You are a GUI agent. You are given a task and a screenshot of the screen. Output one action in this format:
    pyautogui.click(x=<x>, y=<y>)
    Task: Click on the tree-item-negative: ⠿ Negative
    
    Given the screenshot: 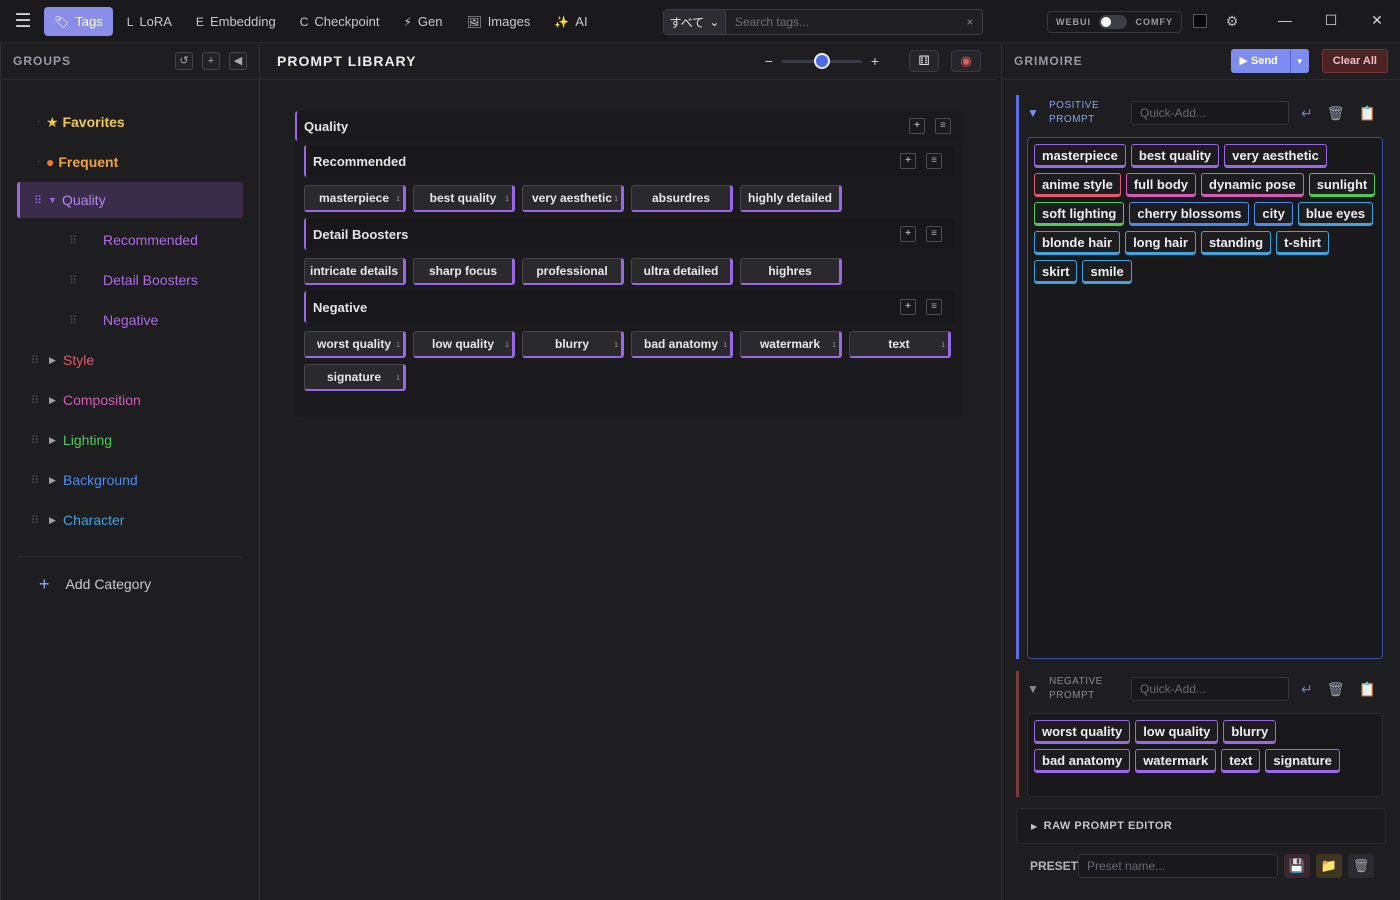 What is the action you would take?
    pyautogui.click(x=130, y=320)
    